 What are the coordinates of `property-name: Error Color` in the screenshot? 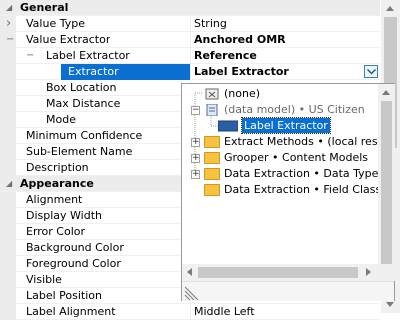 It's located at (56, 231).